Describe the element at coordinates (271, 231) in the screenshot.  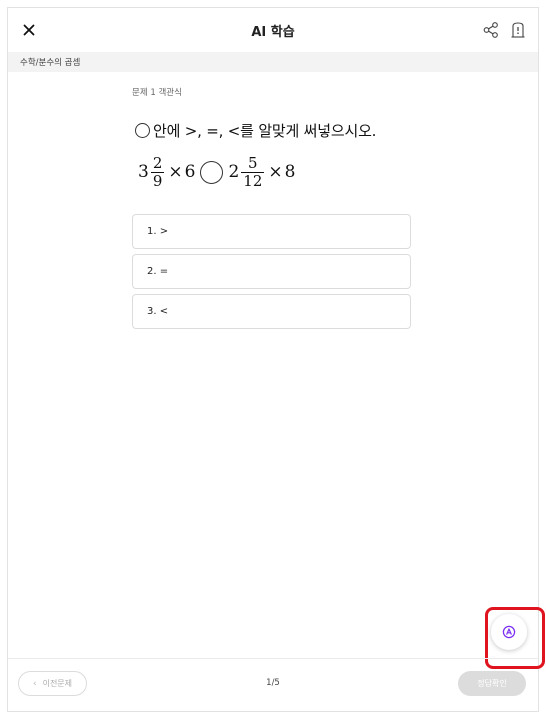
I see `option-1: 1. >` at that location.